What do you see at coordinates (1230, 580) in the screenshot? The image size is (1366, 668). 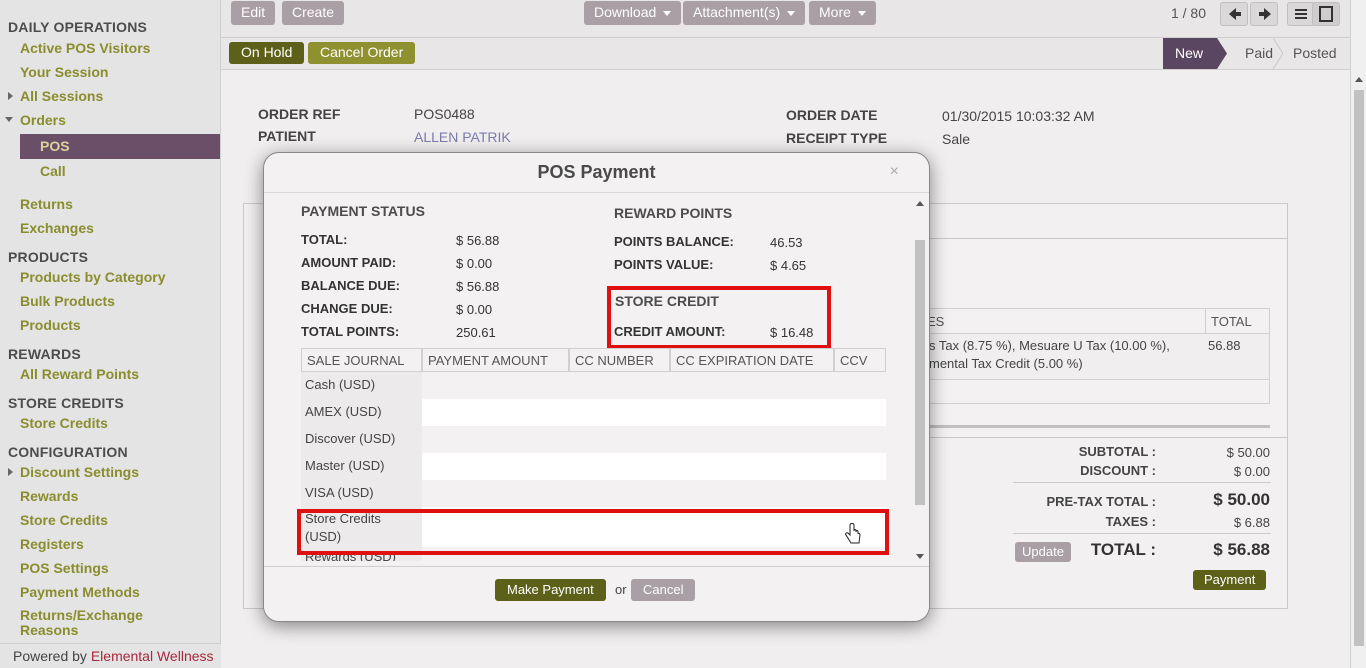 I see `payment-button: Payment` at bounding box center [1230, 580].